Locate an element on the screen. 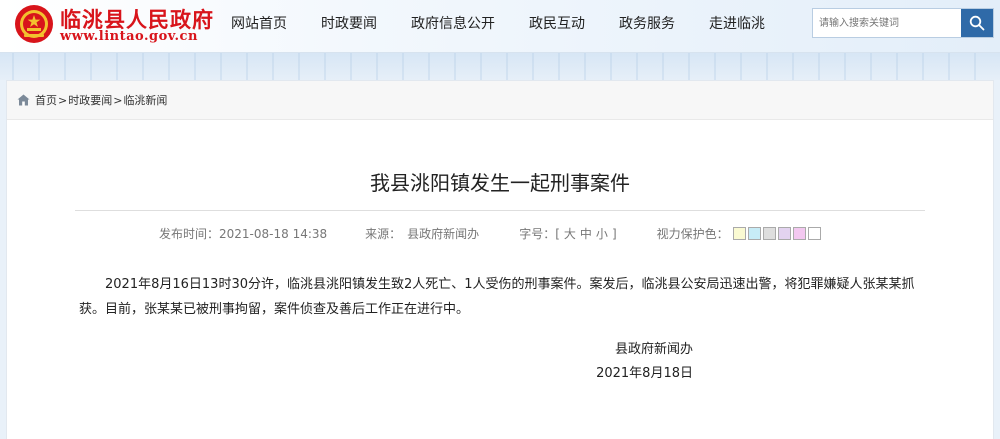  site-url: www.lintao.gov.cn is located at coordinates (129, 36).